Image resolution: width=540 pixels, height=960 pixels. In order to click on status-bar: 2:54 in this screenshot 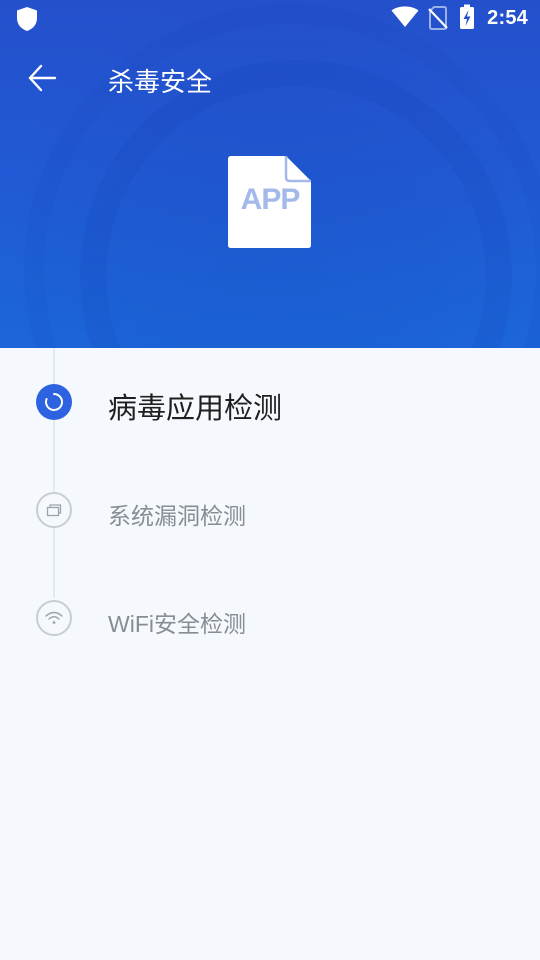, I will do `click(270, 18)`.